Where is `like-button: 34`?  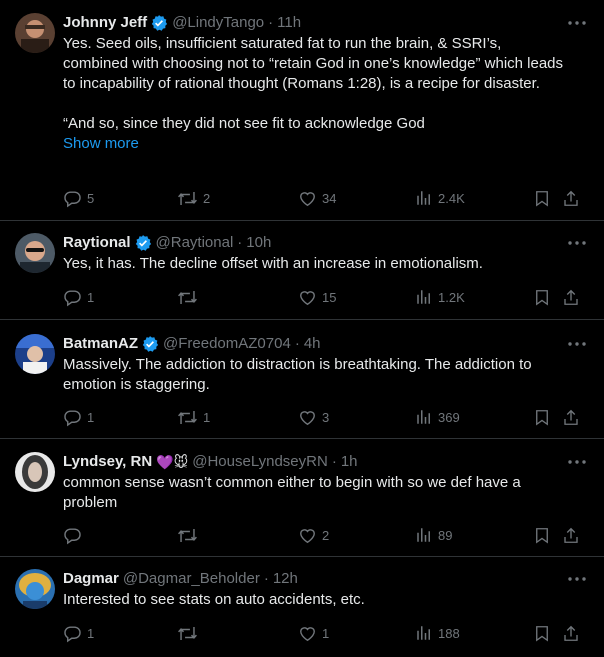
like-button: 34 is located at coordinates (317, 198).